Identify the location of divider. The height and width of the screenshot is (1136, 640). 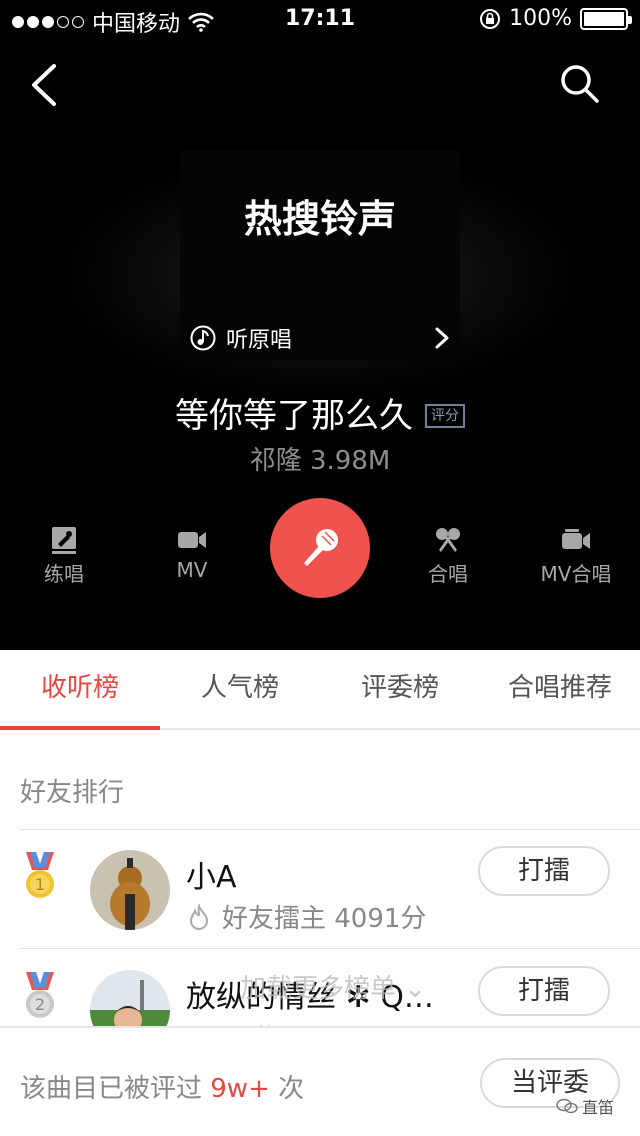
(330, 948).